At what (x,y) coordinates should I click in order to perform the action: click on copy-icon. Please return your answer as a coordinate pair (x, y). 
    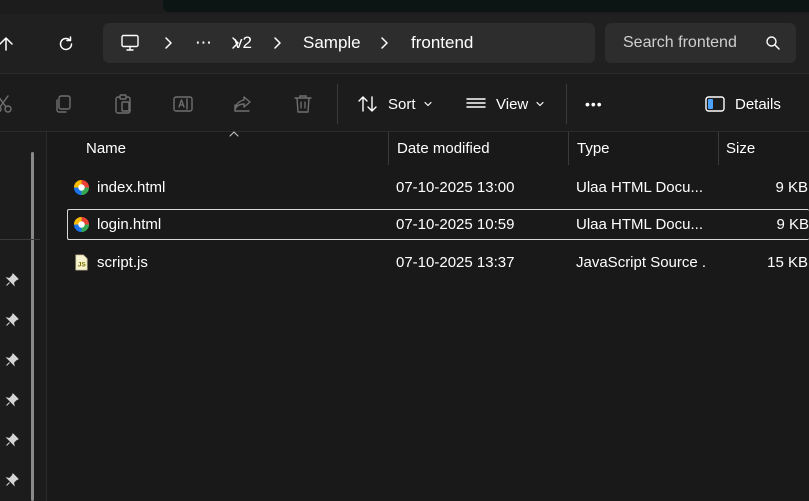
    Looking at the image, I should click on (63, 104).